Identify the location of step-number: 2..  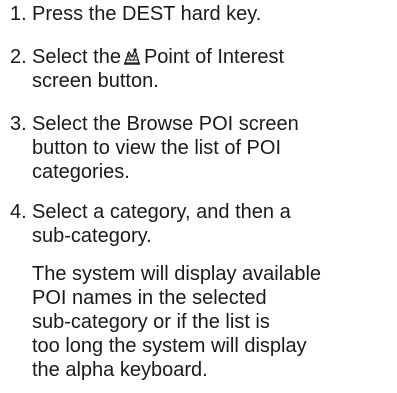
(18, 57).